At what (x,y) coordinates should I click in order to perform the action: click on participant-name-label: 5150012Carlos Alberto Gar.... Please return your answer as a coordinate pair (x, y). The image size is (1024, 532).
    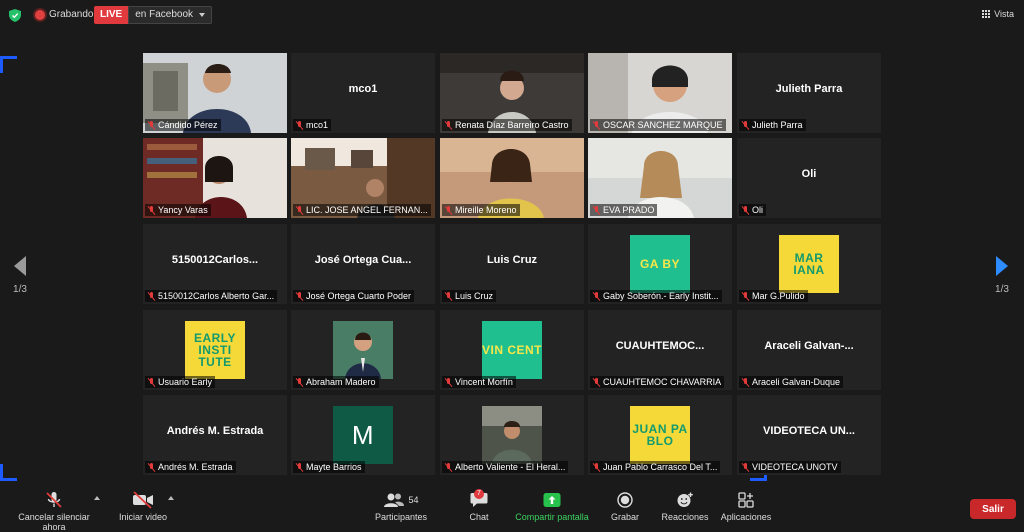
    Looking at the image, I should click on (211, 296).